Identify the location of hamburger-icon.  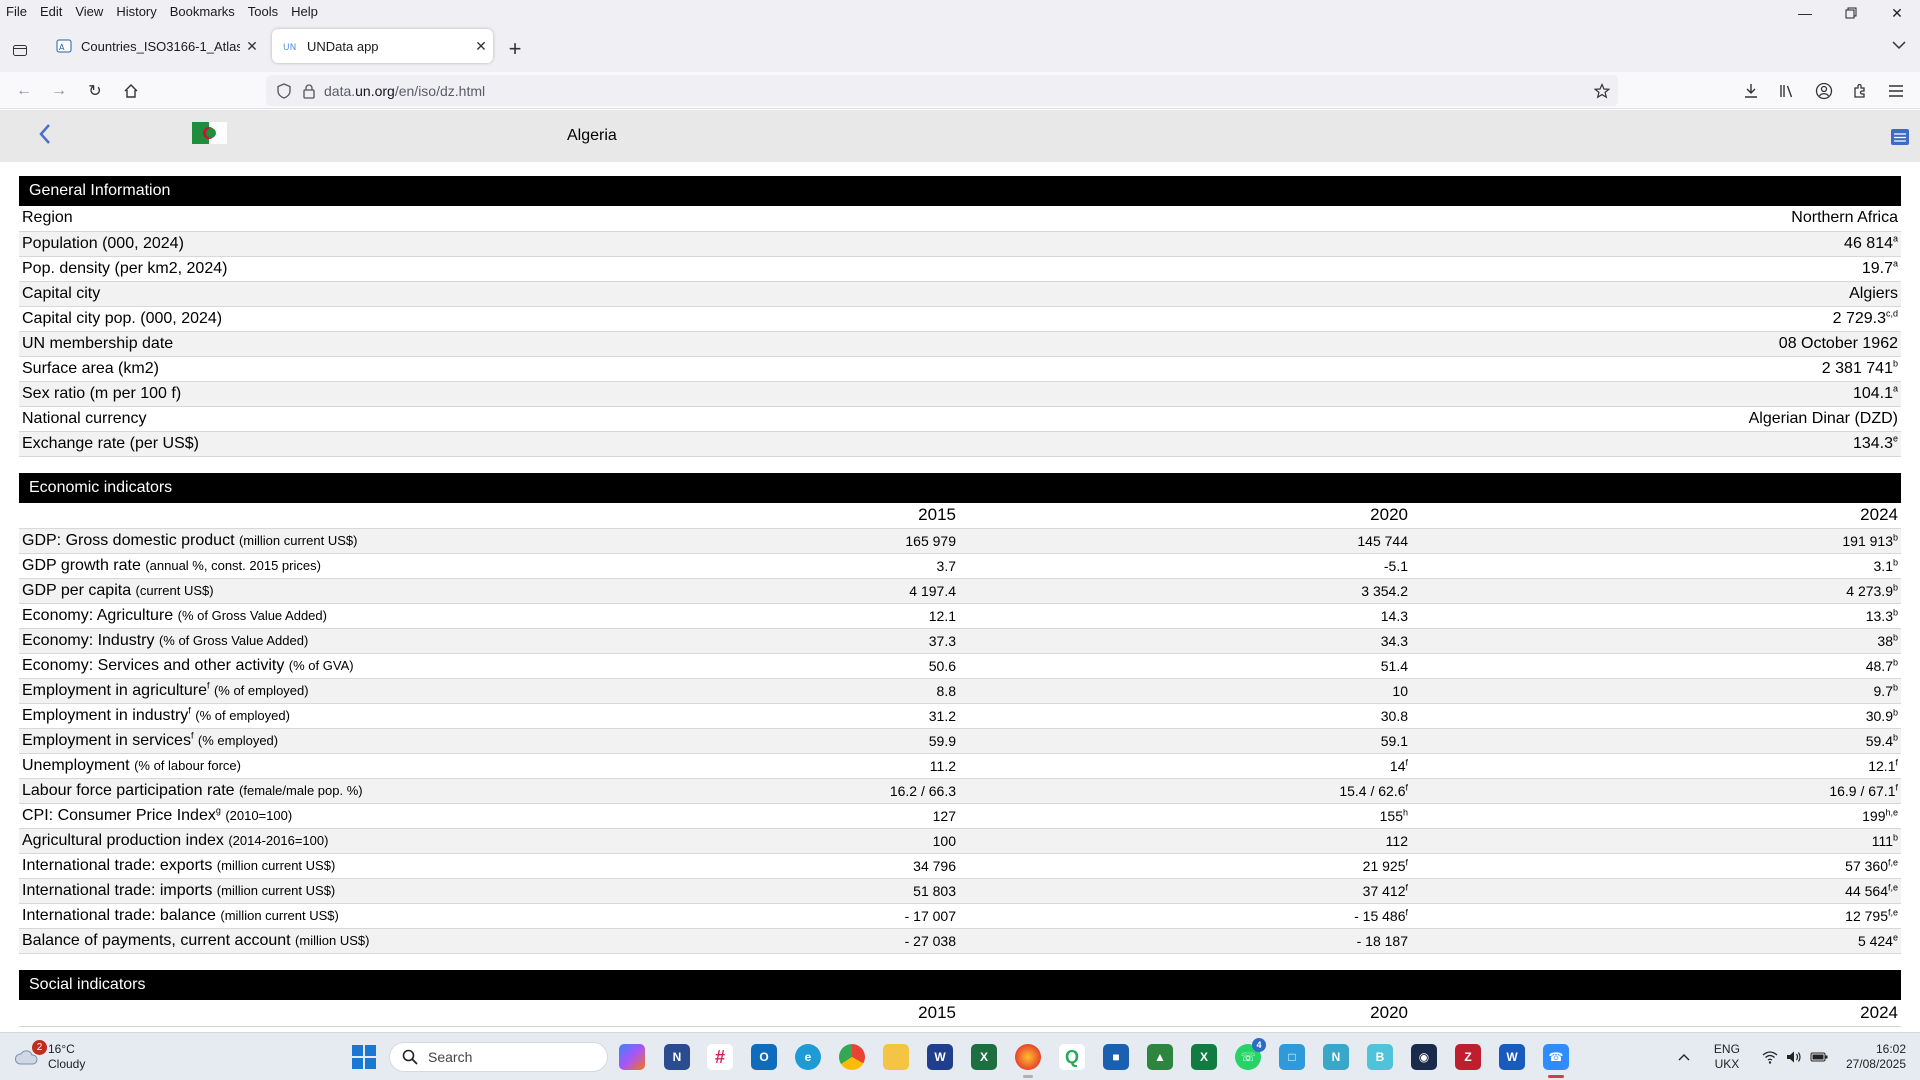
(1896, 91).